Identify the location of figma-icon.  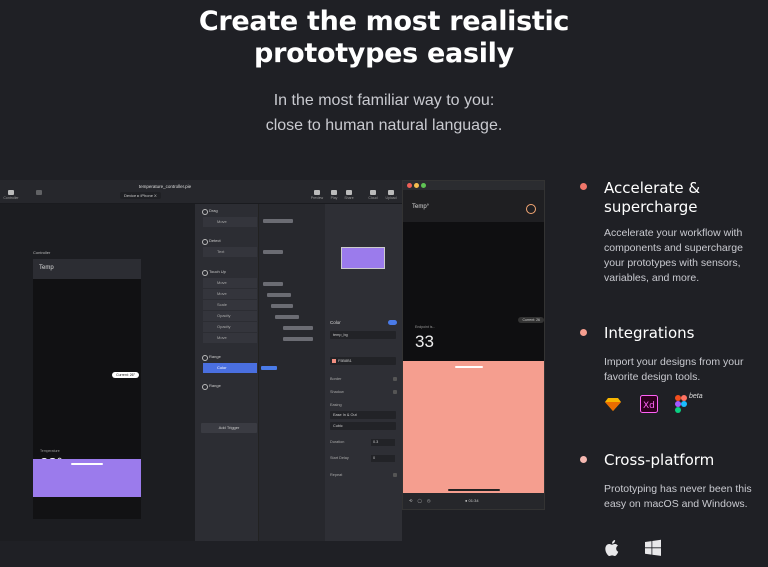
(681, 404).